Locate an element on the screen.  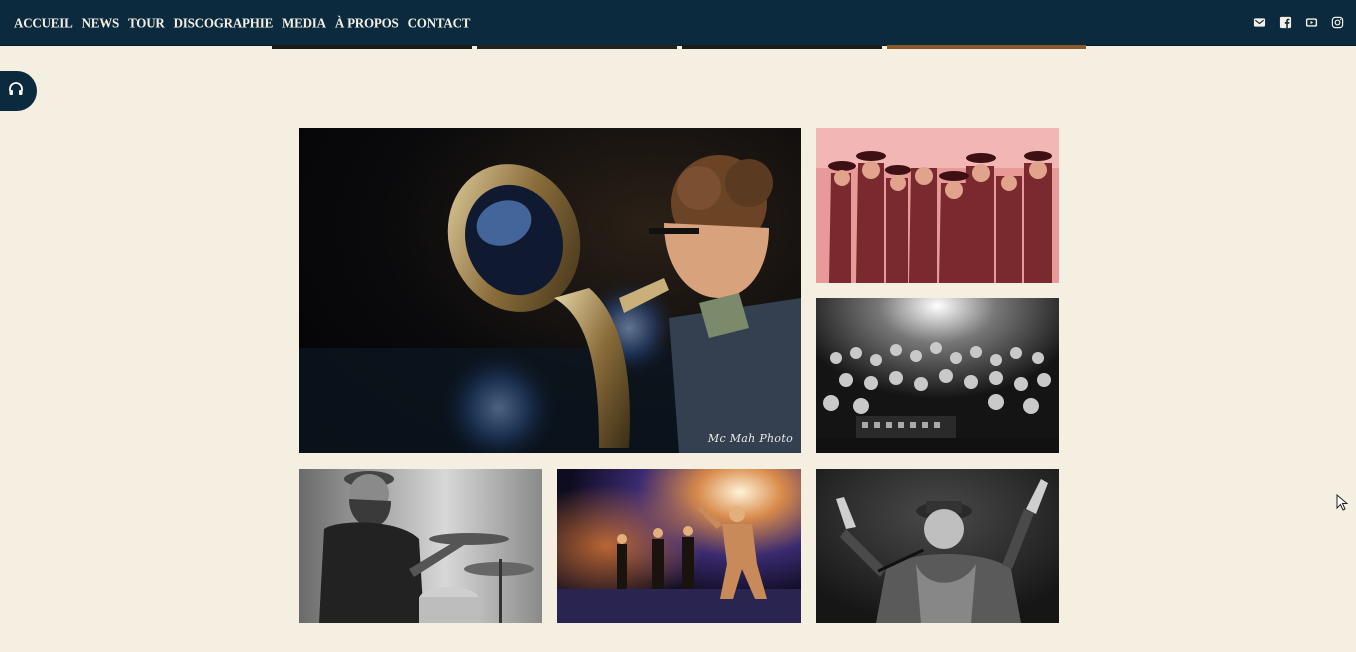
nav-link-contact: CONTACT is located at coordinates (439, 22).